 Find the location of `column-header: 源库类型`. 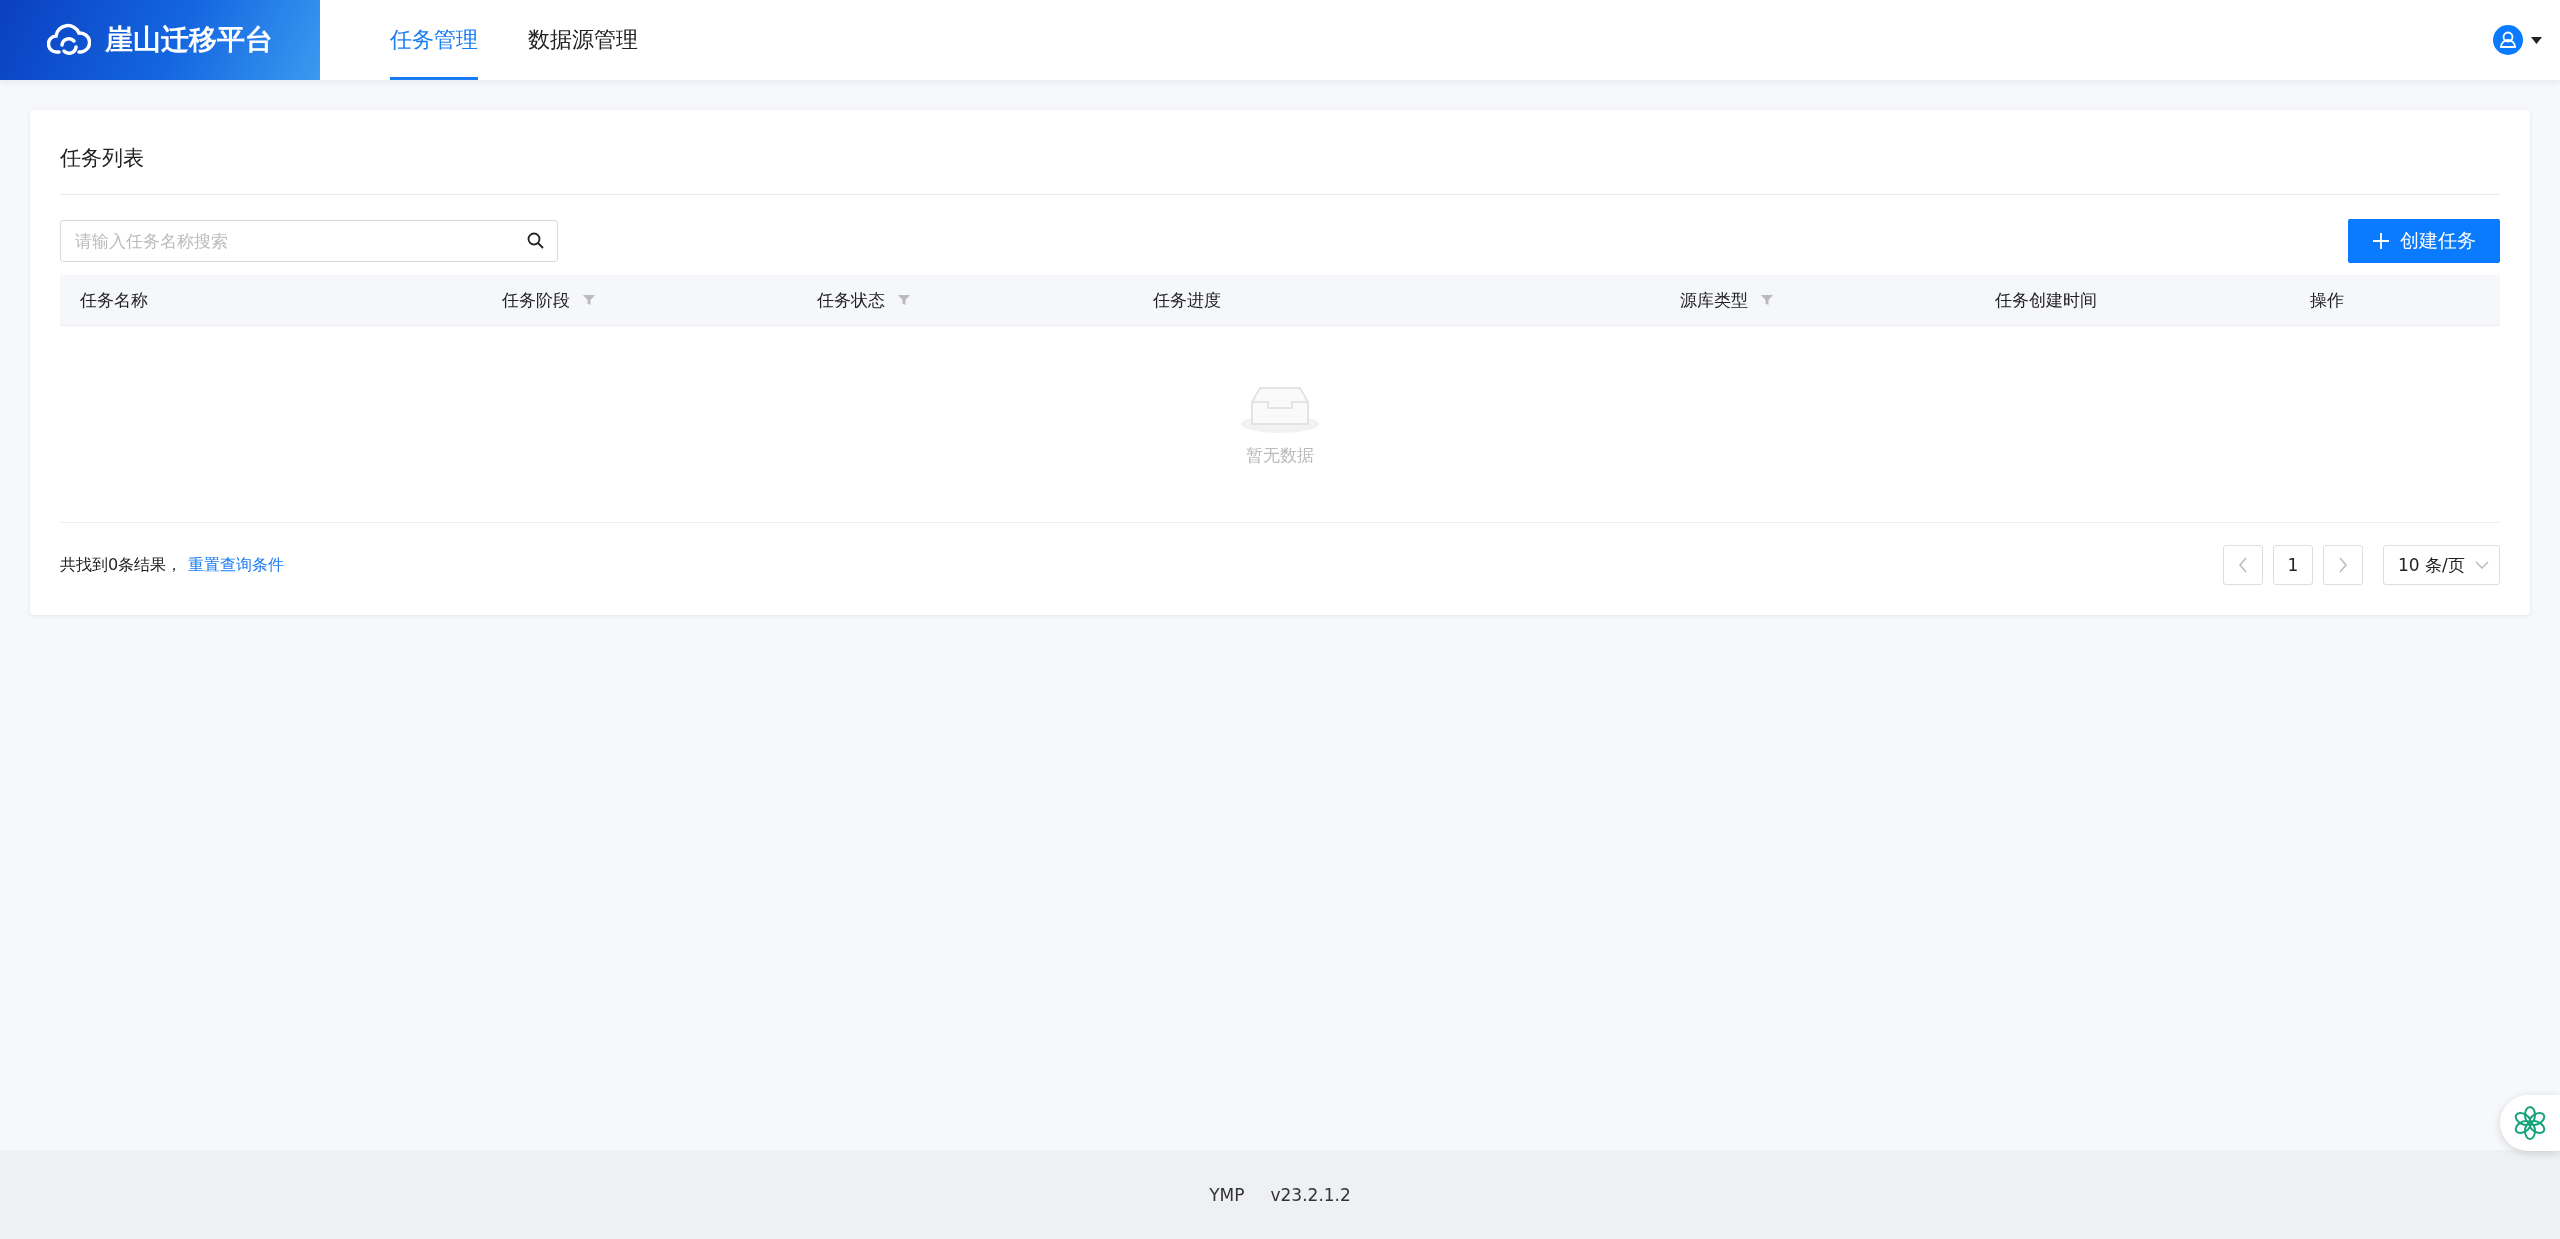

column-header: 源库类型 is located at coordinates (1714, 300).